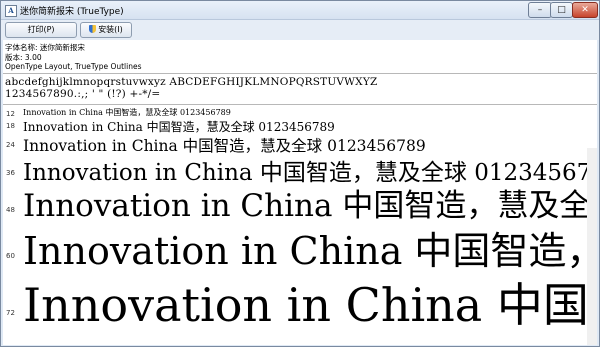 The height and width of the screenshot is (347, 600). I want to click on title-bar: A 迷你简新报宋 (TrueType) – □ ✕, so click(300, 10).